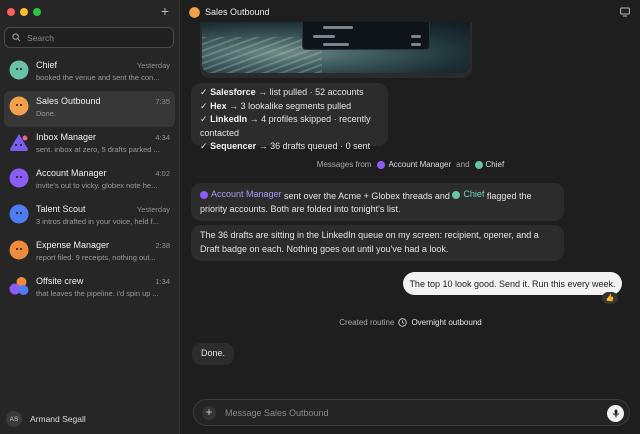 Image resolution: width=640 pixels, height=434 pixels. I want to click on close-window-button, so click(11, 12).